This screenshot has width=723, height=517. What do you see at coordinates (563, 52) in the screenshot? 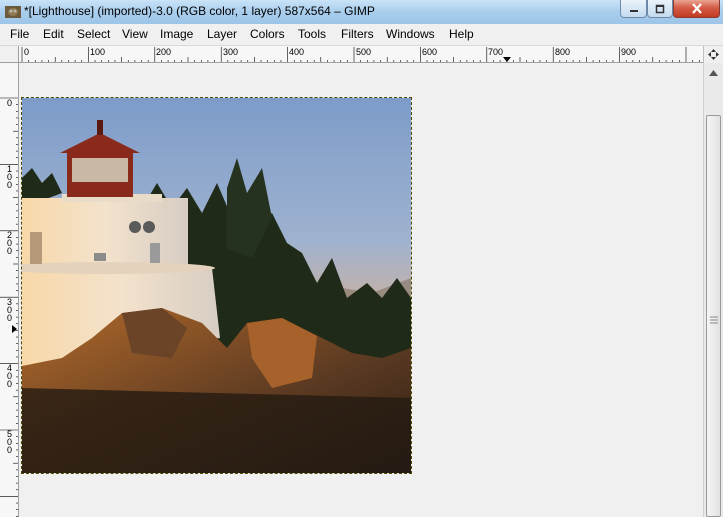
I see `ruler-label: 800` at bounding box center [563, 52].